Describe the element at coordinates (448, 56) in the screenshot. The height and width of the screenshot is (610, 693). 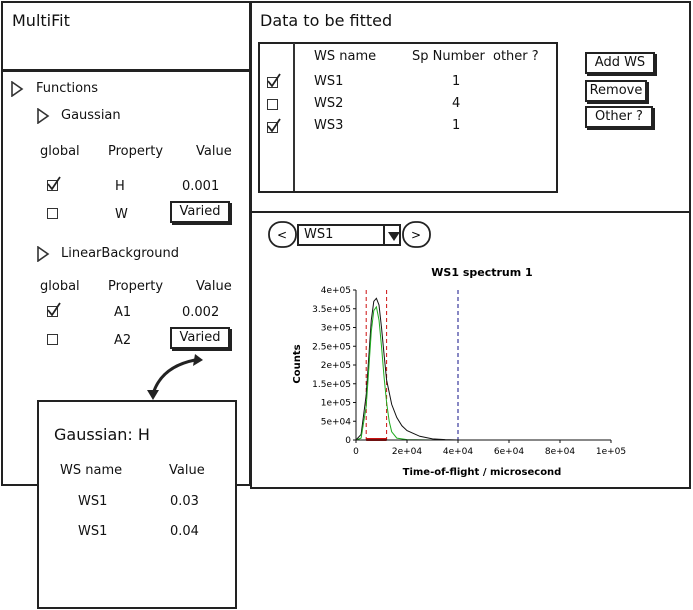
I see `col-sp-number: Sp Number` at that location.